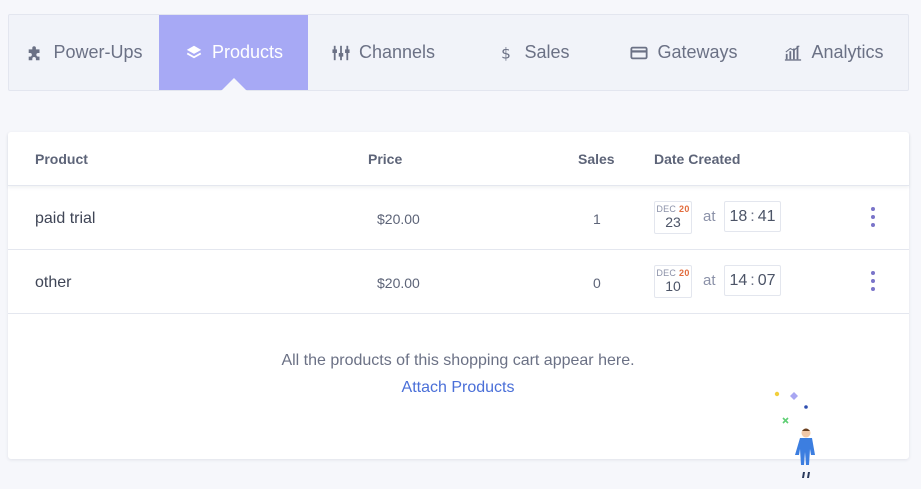  I want to click on product-name: other, so click(53, 283).